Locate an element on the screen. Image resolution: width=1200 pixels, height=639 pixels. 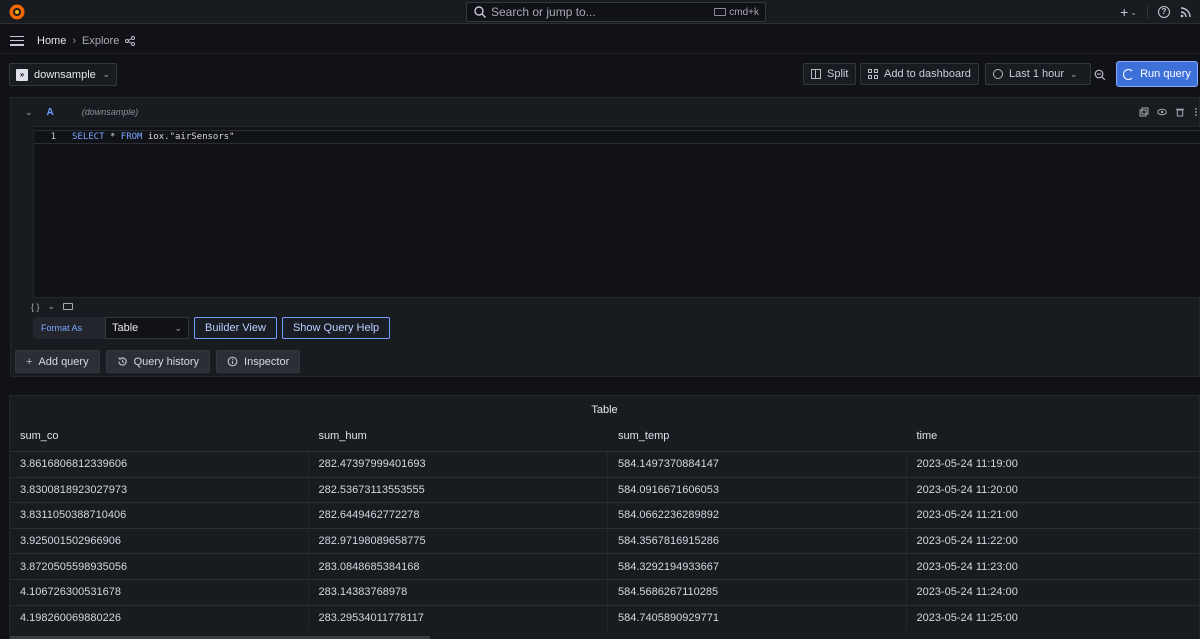
breadcrumb-explore: Explore is located at coordinates (101, 40).